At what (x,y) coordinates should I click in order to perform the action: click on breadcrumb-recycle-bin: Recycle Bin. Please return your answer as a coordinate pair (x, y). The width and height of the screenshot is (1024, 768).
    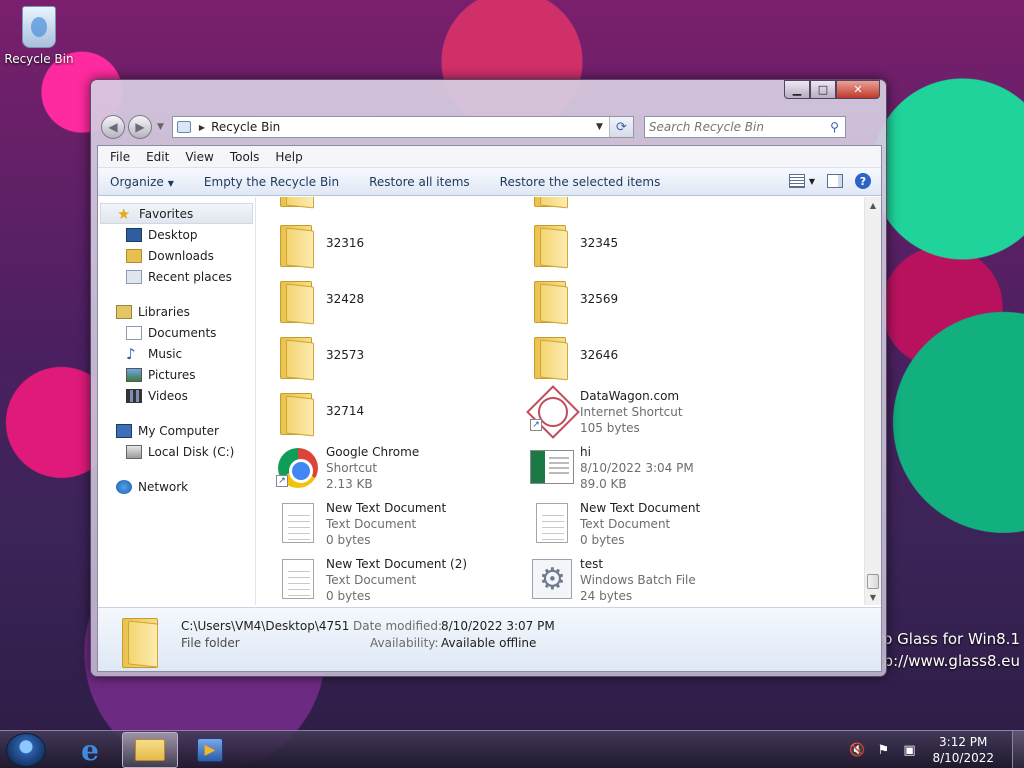
    Looking at the image, I should click on (245, 127).